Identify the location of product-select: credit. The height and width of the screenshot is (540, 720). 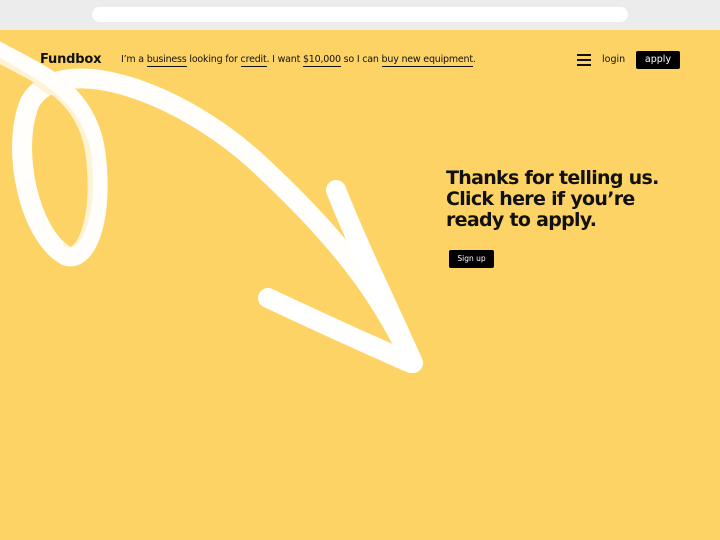
(253, 60).